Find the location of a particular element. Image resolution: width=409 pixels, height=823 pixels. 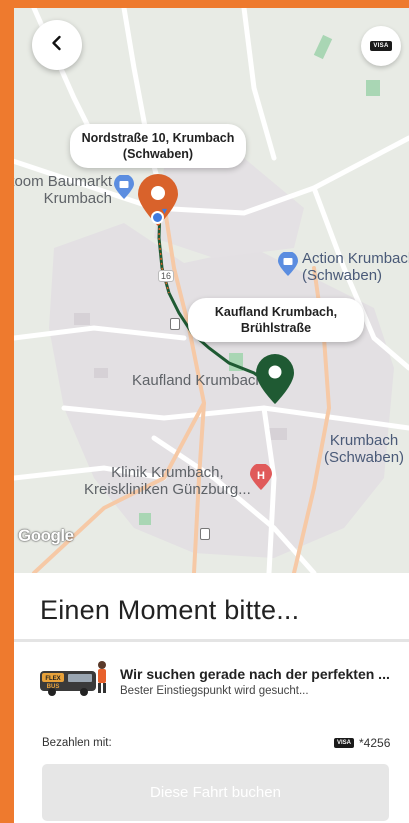

map-label-toom: toom Baumarkt Krumbach is located at coordinates (63, 190).